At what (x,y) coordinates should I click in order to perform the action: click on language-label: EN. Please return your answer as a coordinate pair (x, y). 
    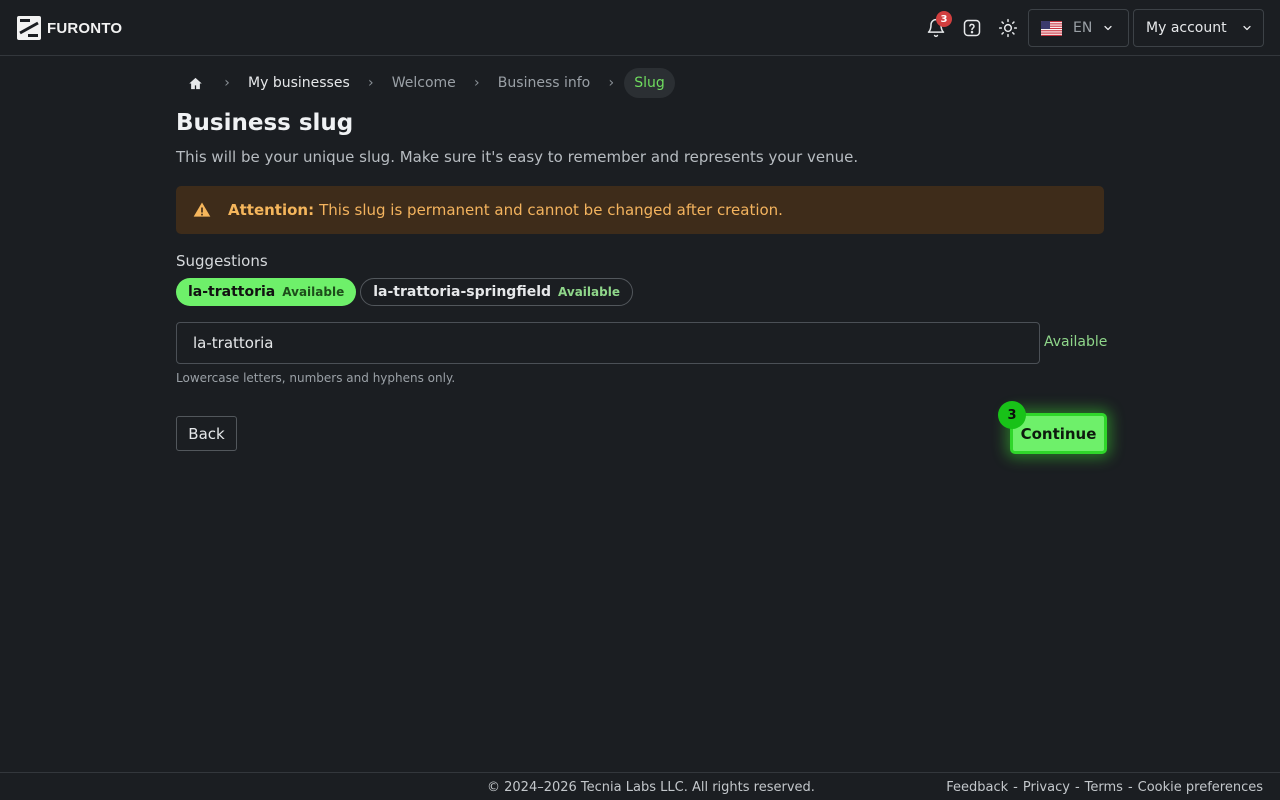
    Looking at the image, I should click on (1083, 28).